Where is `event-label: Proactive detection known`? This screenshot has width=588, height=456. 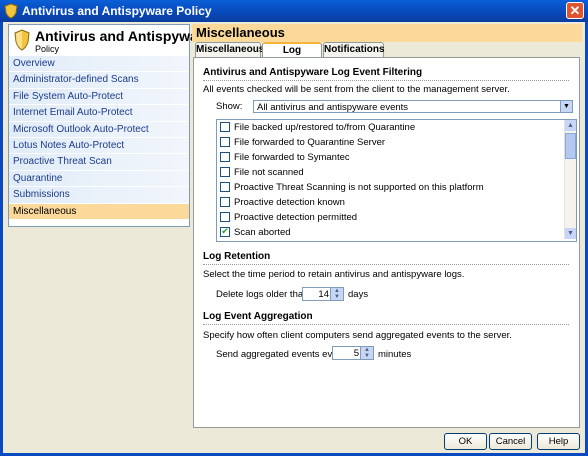 event-label: Proactive detection known is located at coordinates (289, 202).